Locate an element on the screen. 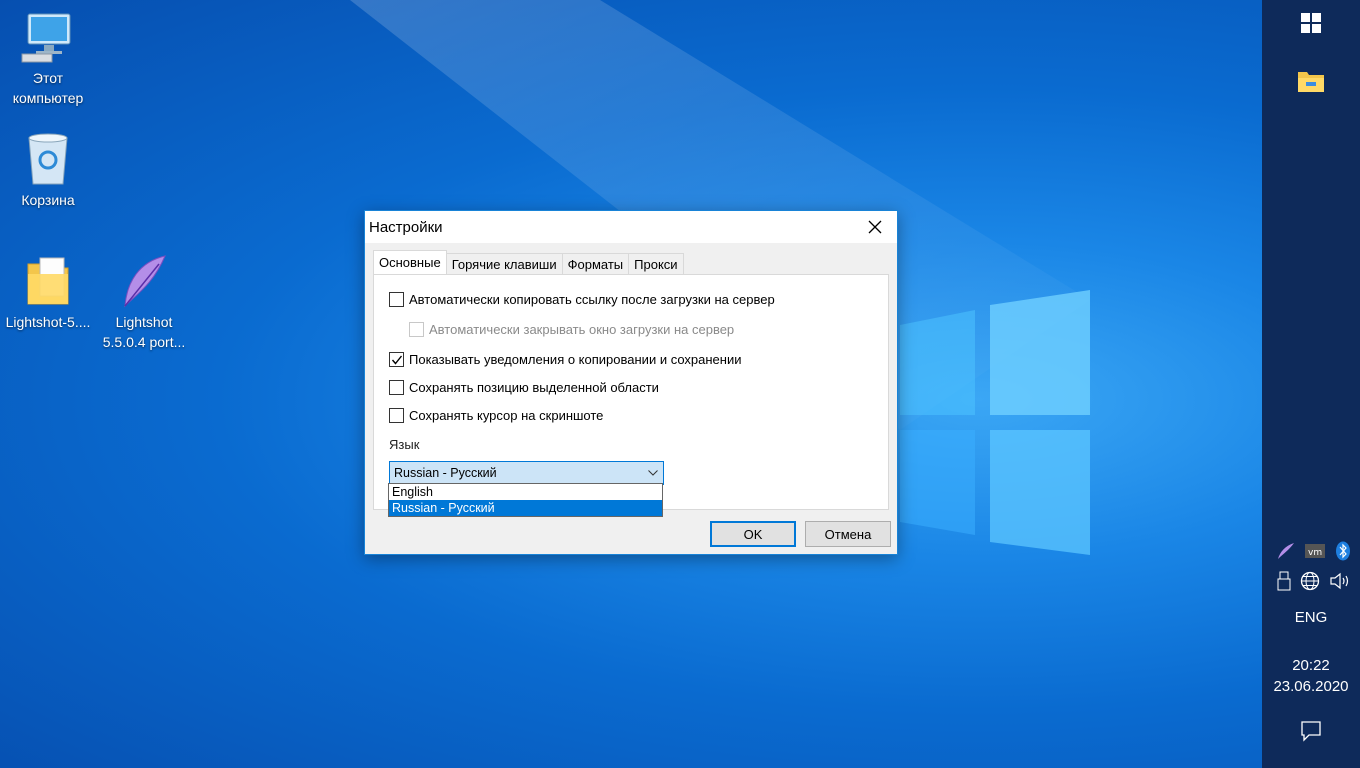 The height and width of the screenshot is (768, 1360). action-center-button is located at coordinates (1311, 732).